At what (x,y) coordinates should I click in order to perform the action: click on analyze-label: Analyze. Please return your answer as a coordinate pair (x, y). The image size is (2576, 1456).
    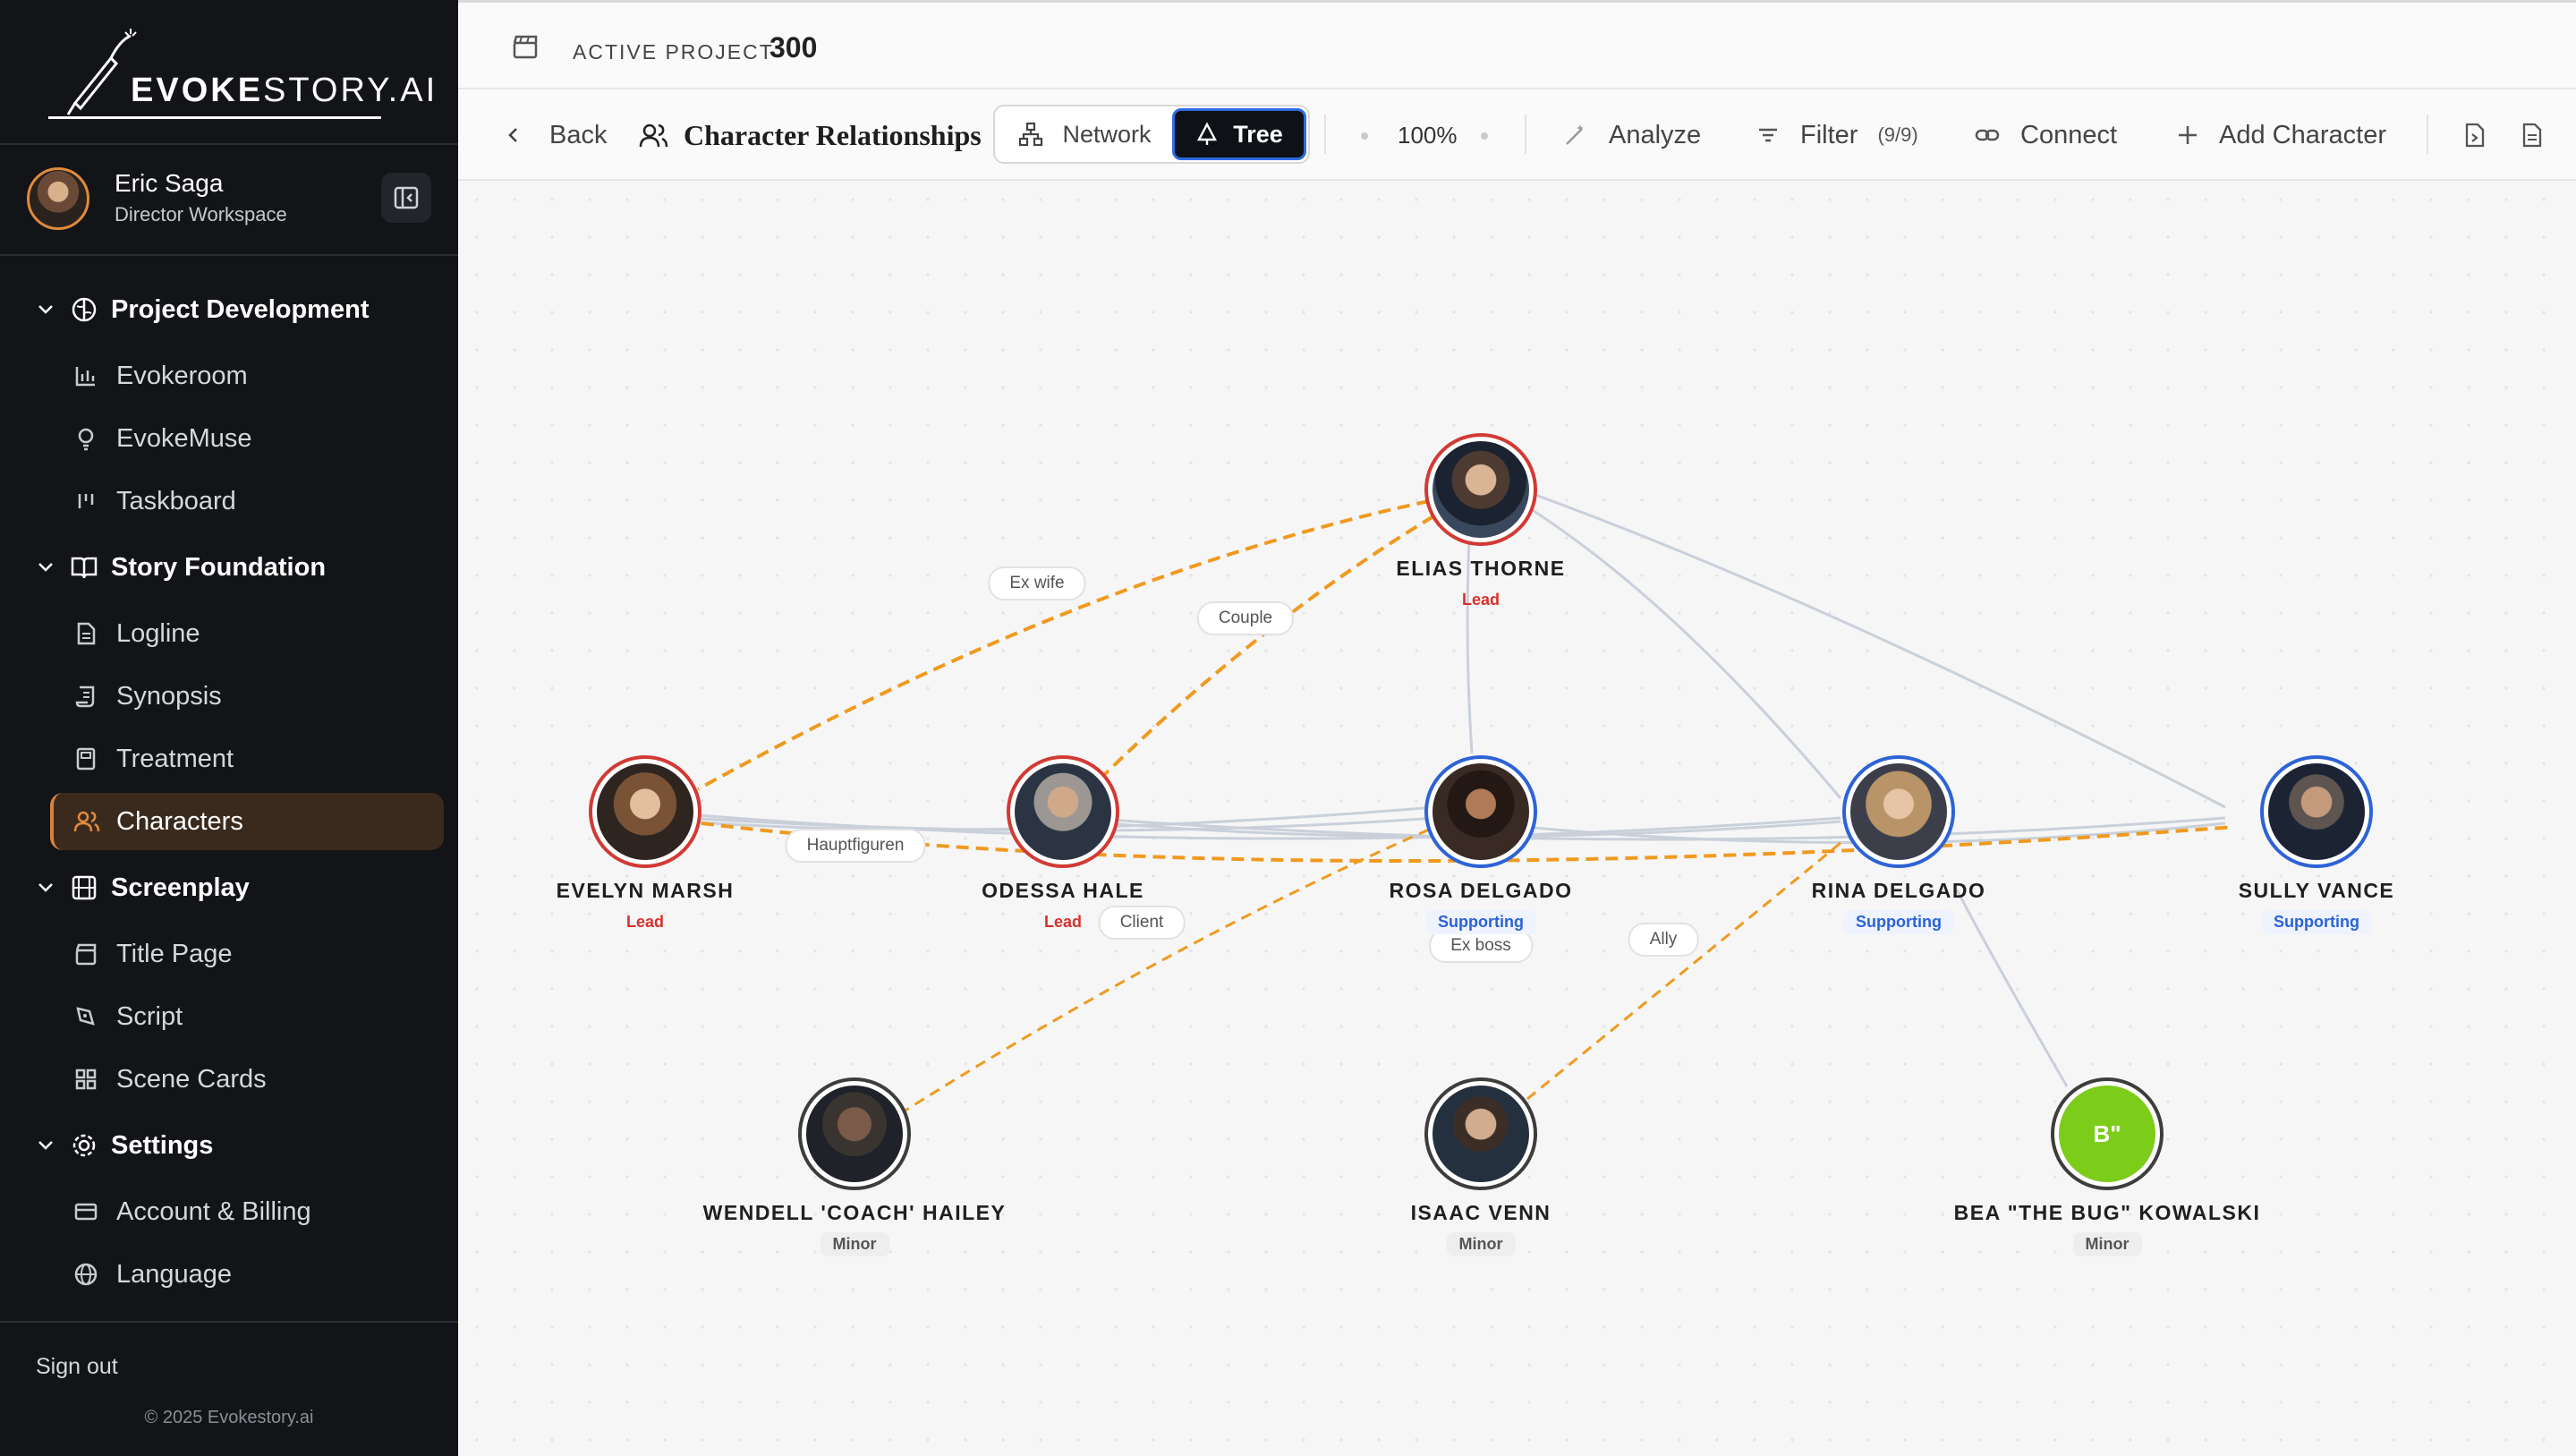
    Looking at the image, I should click on (1655, 134).